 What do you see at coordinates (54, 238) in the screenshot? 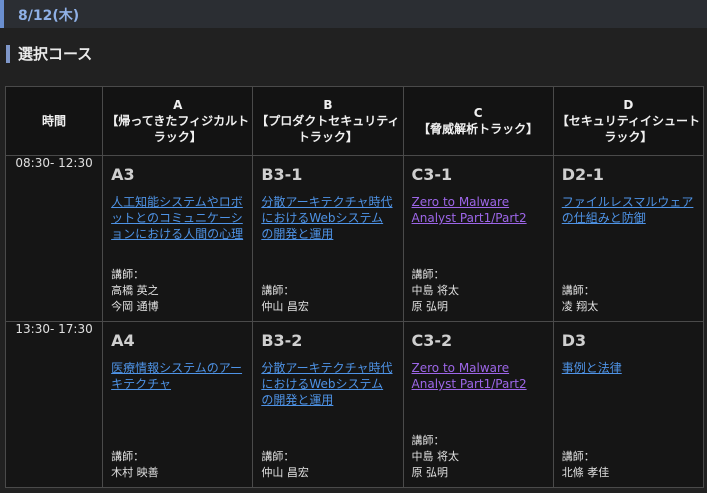
I see `time-slot: 08:30- 12:30` at bounding box center [54, 238].